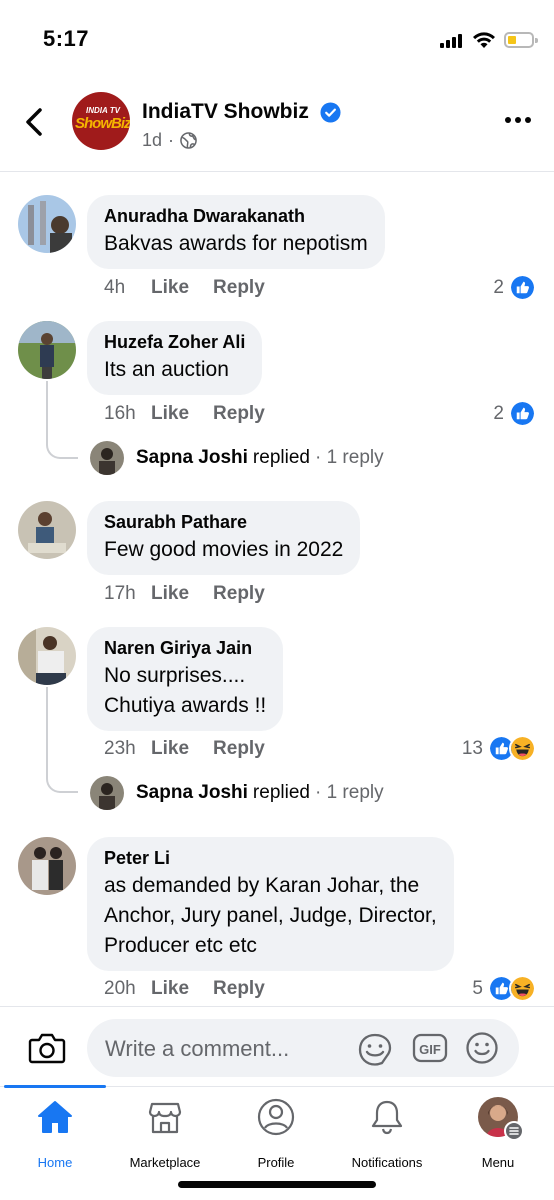 Image resolution: width=554 pixels, height=1200 pixels. Describe the element at coordinates (277, 40) in the screenshot. I see `status-bar: 5:17` at that location.